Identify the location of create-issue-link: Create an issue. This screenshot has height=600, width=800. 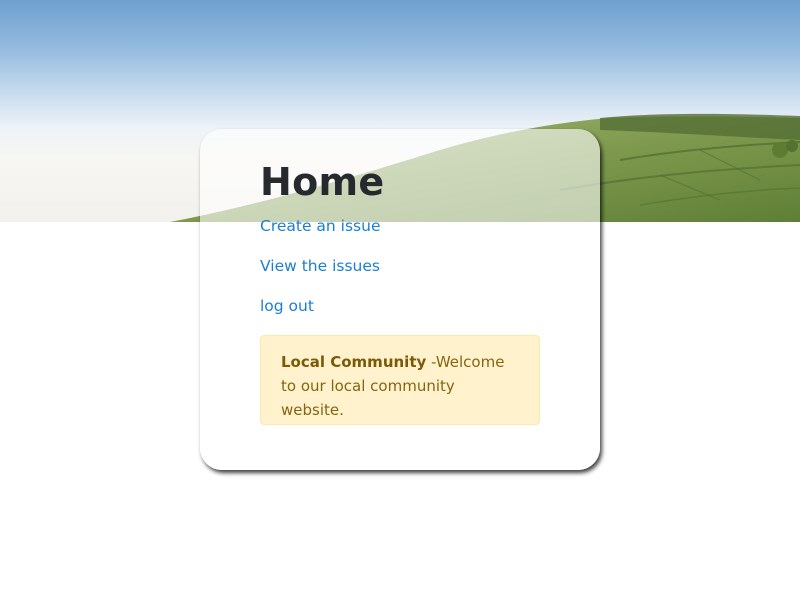
(320, 226).